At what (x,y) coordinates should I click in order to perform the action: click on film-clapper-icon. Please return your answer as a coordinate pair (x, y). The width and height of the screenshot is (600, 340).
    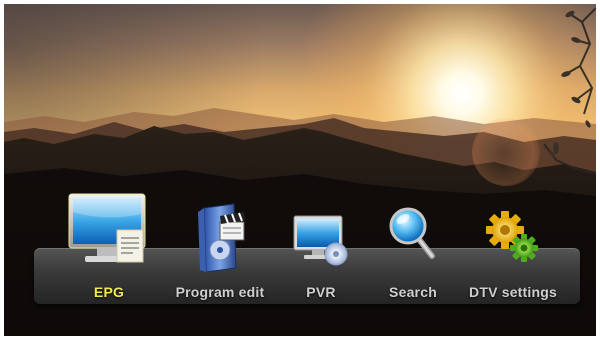
    Looking at the image, I should click on (220, 230).